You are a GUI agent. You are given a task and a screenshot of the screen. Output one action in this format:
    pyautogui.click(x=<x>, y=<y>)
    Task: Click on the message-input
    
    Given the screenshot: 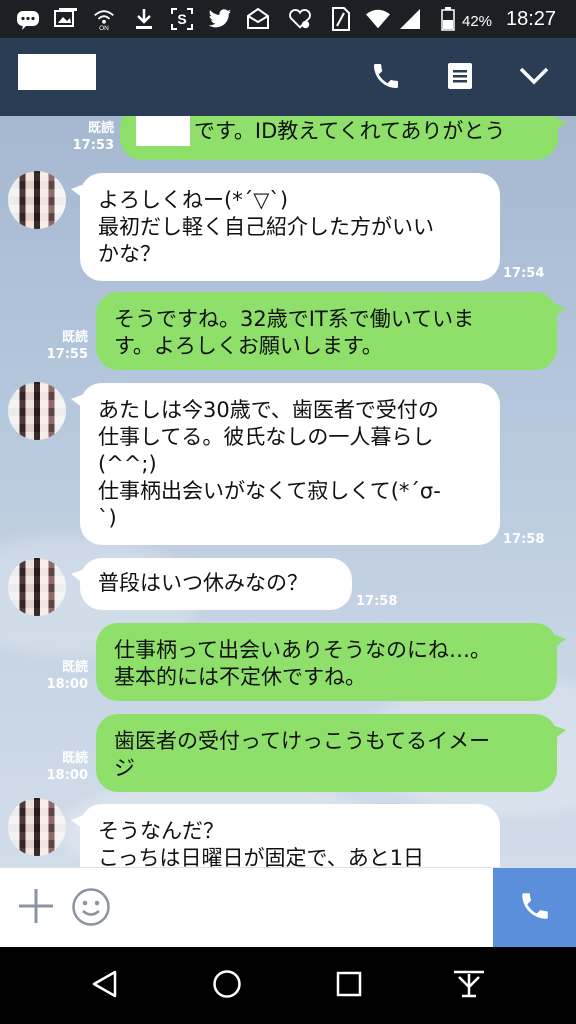 What is the action you would take?
    pyautogui.click(x=304, y=908)
    